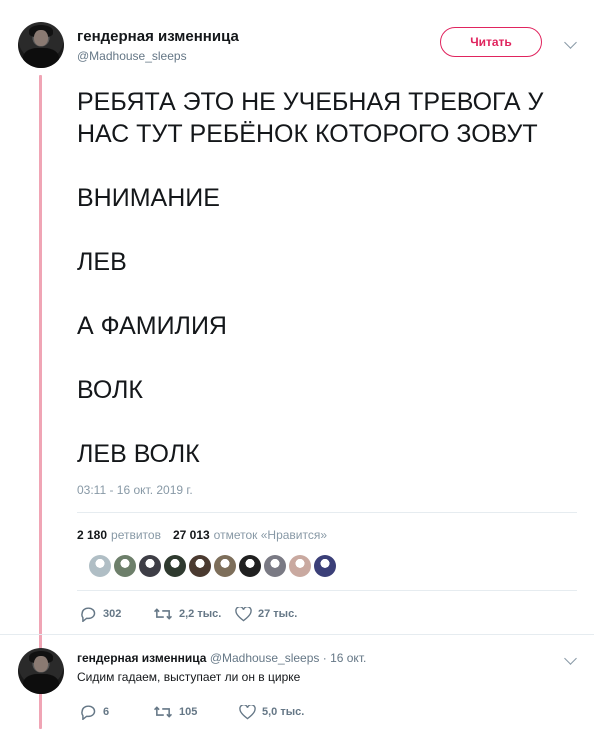 This screenshot has width=594, height=729. Describe the element at coordinates (491, 42) in the screenshot. I see `follow-button: Читать` at that location.